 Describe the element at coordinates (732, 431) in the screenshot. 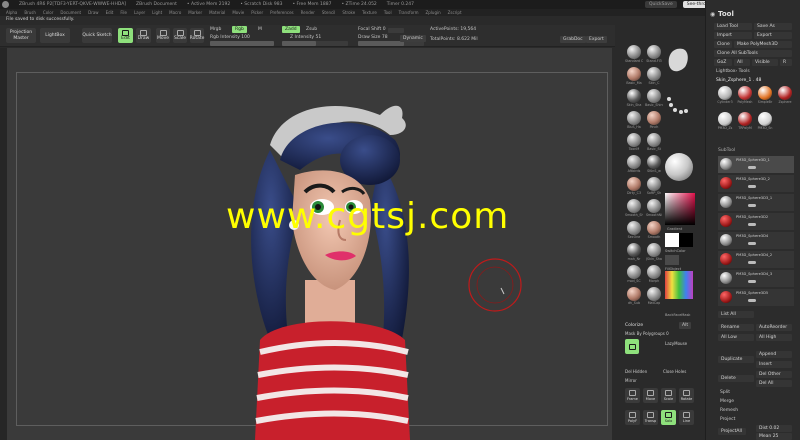

I see `project-all-button: ProjectAll` at that location.